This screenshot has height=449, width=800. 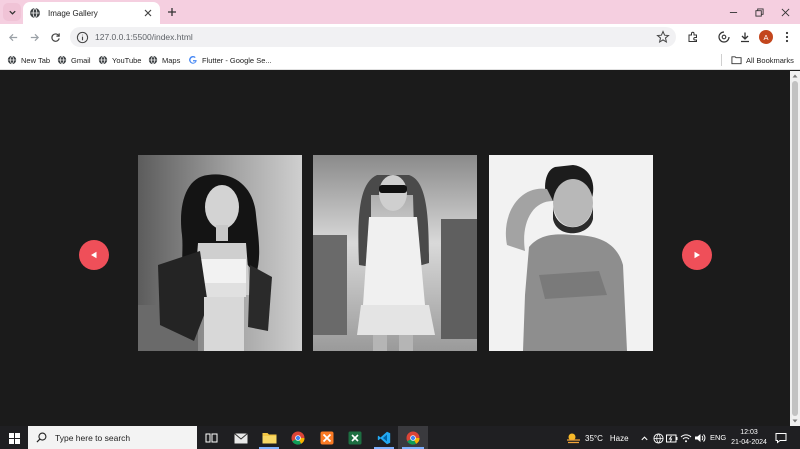 What do you see at coordinates (724, 37) in the screenshot?
I see `lens-button` at bounding box center [724, 37].